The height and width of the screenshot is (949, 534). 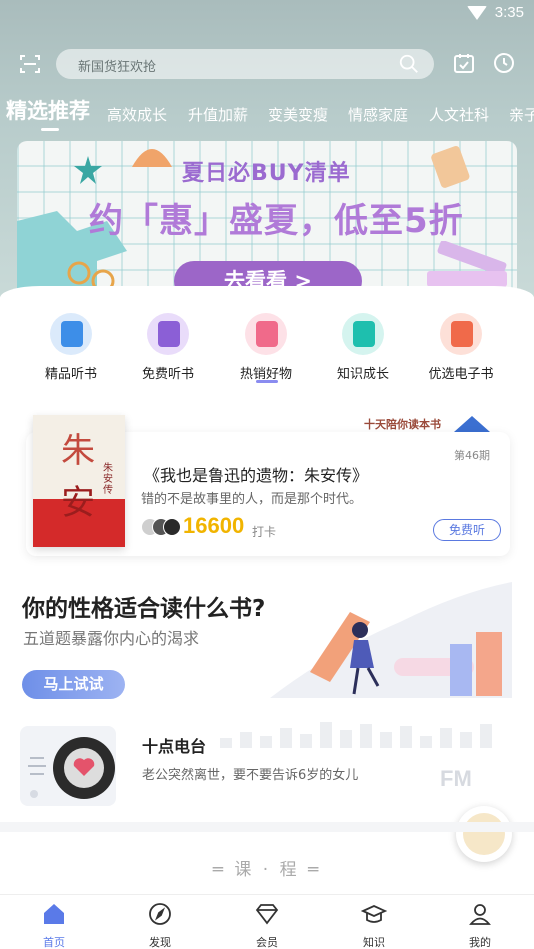 What do you see at coordinates (363, 334) in the screenshot?
I see `knowledge-board-icon` at bounding box center [363, 334].